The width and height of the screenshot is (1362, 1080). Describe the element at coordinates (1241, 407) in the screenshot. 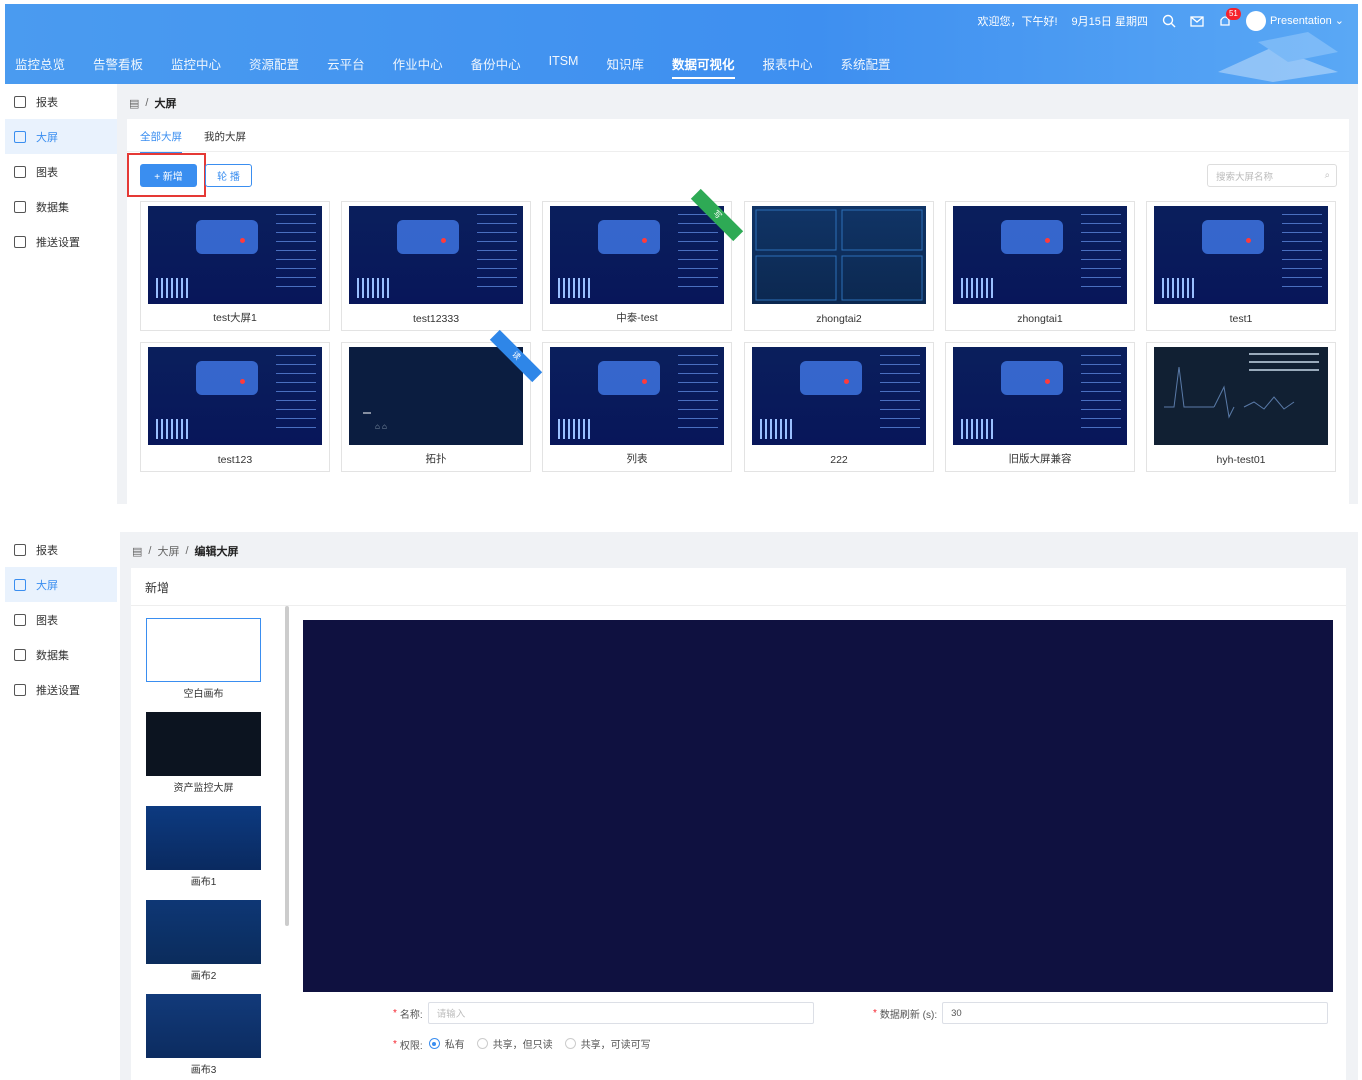

I see `screen-card: hyh-test01` at that location.